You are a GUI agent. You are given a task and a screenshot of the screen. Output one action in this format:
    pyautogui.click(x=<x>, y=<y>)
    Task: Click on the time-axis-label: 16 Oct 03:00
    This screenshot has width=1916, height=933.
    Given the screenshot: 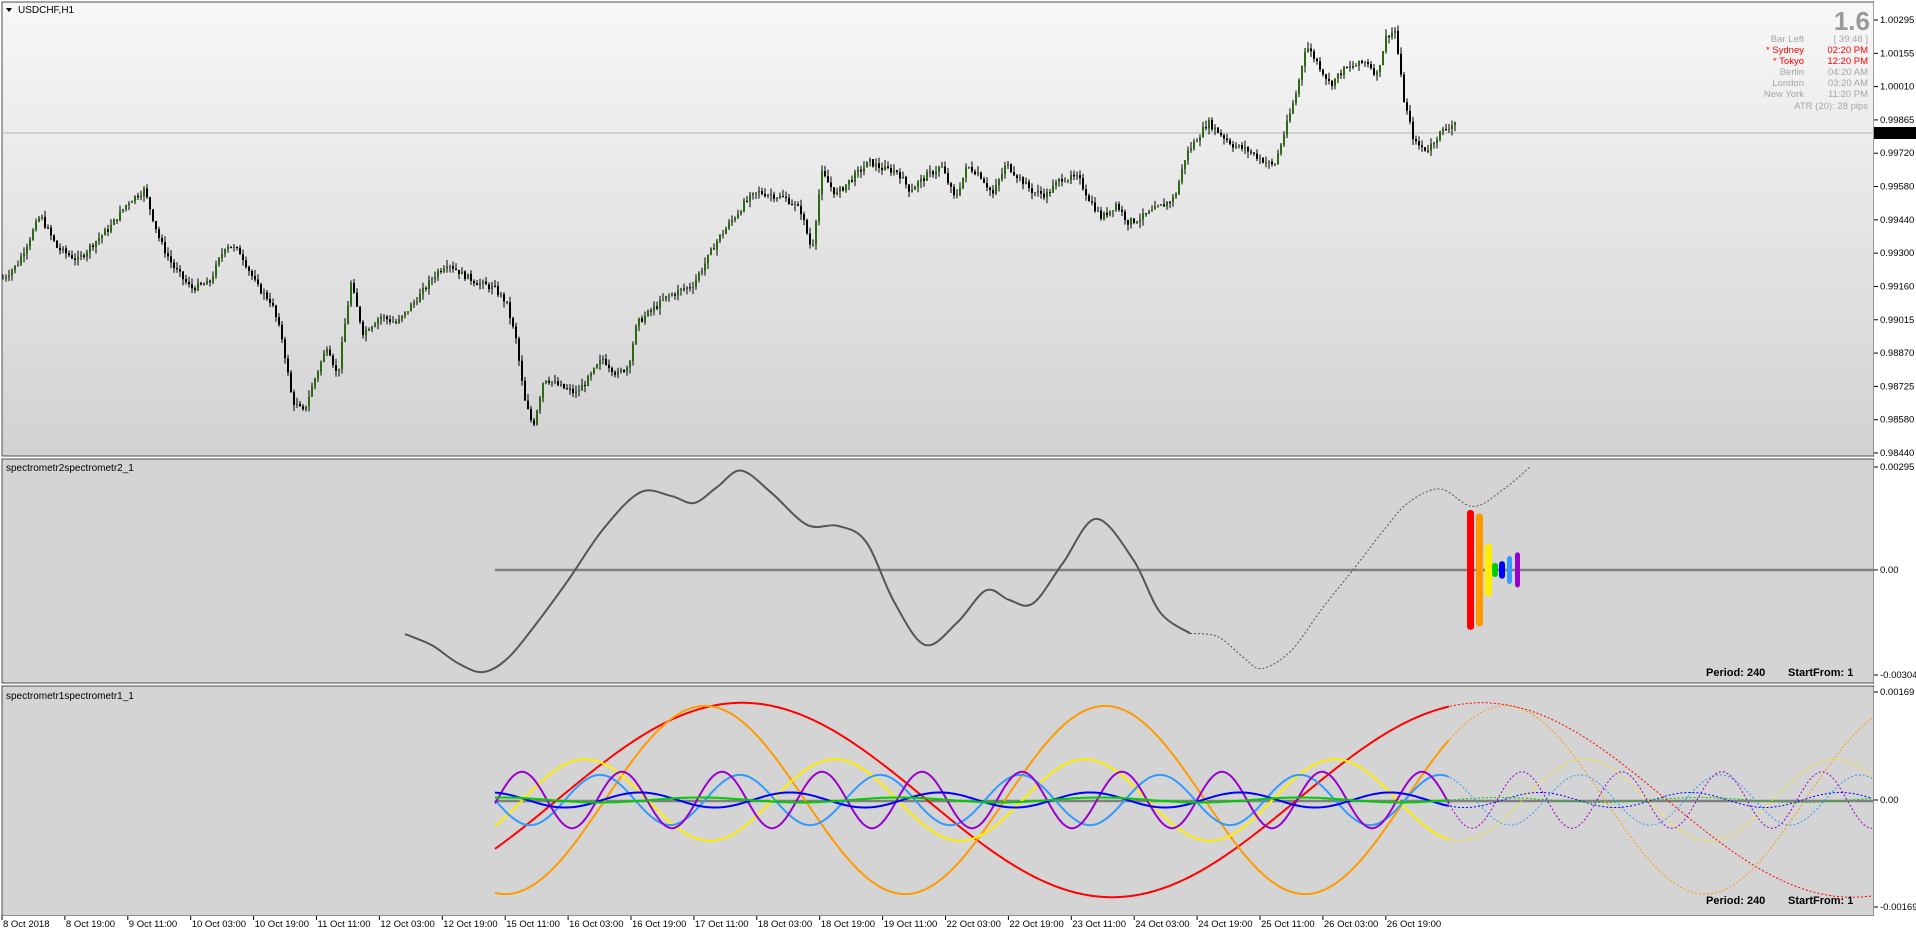 What is the action you would take?
    pyautogui.click(x=596, y=924)
    